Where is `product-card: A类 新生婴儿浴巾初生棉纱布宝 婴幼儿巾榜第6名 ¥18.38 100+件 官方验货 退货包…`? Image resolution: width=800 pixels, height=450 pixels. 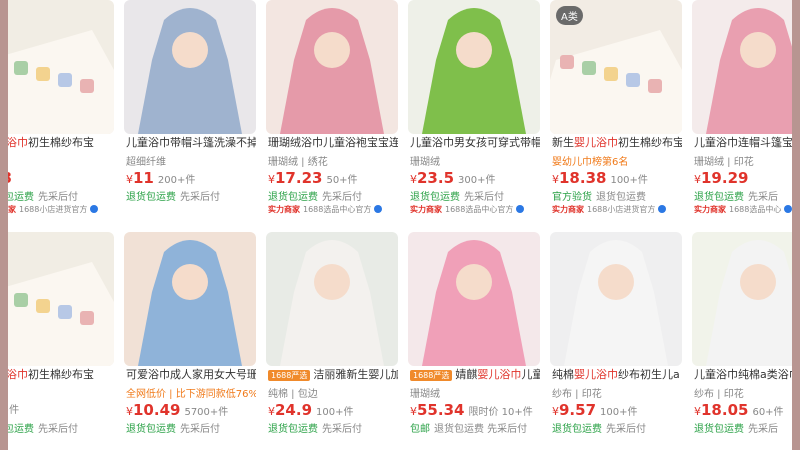 product-card: A类 新生婴儿浴巾初生棉纱布宝 婴幼儿巾榜第6名 ¥18.38 100+件 官方验货 退货包… is located at coordinates (616, 112).